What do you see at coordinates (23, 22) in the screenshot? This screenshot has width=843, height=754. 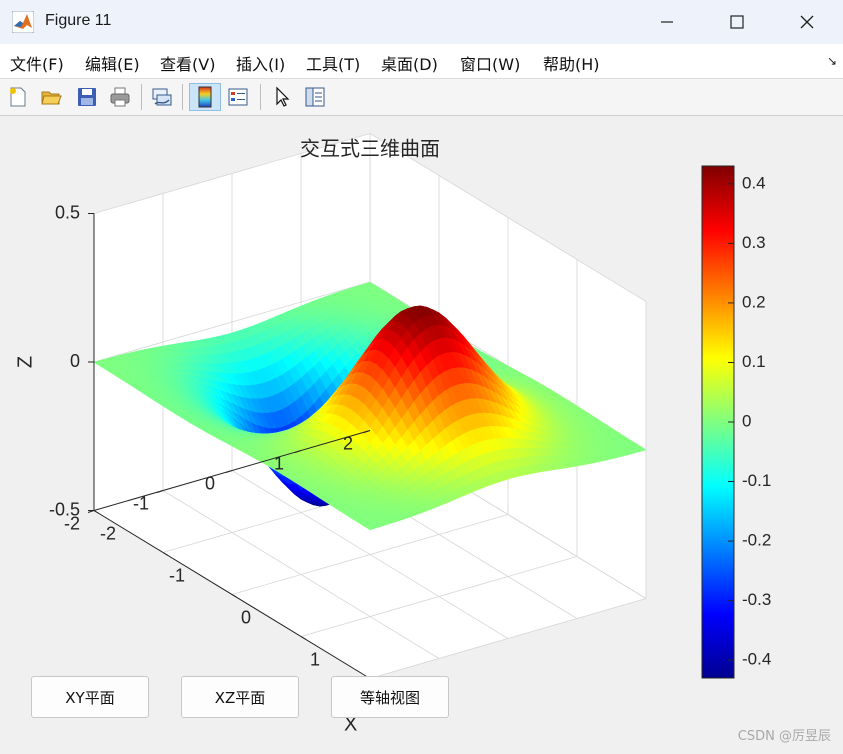 I see `matlab-logo-icon` at bounding box center [23, 22].